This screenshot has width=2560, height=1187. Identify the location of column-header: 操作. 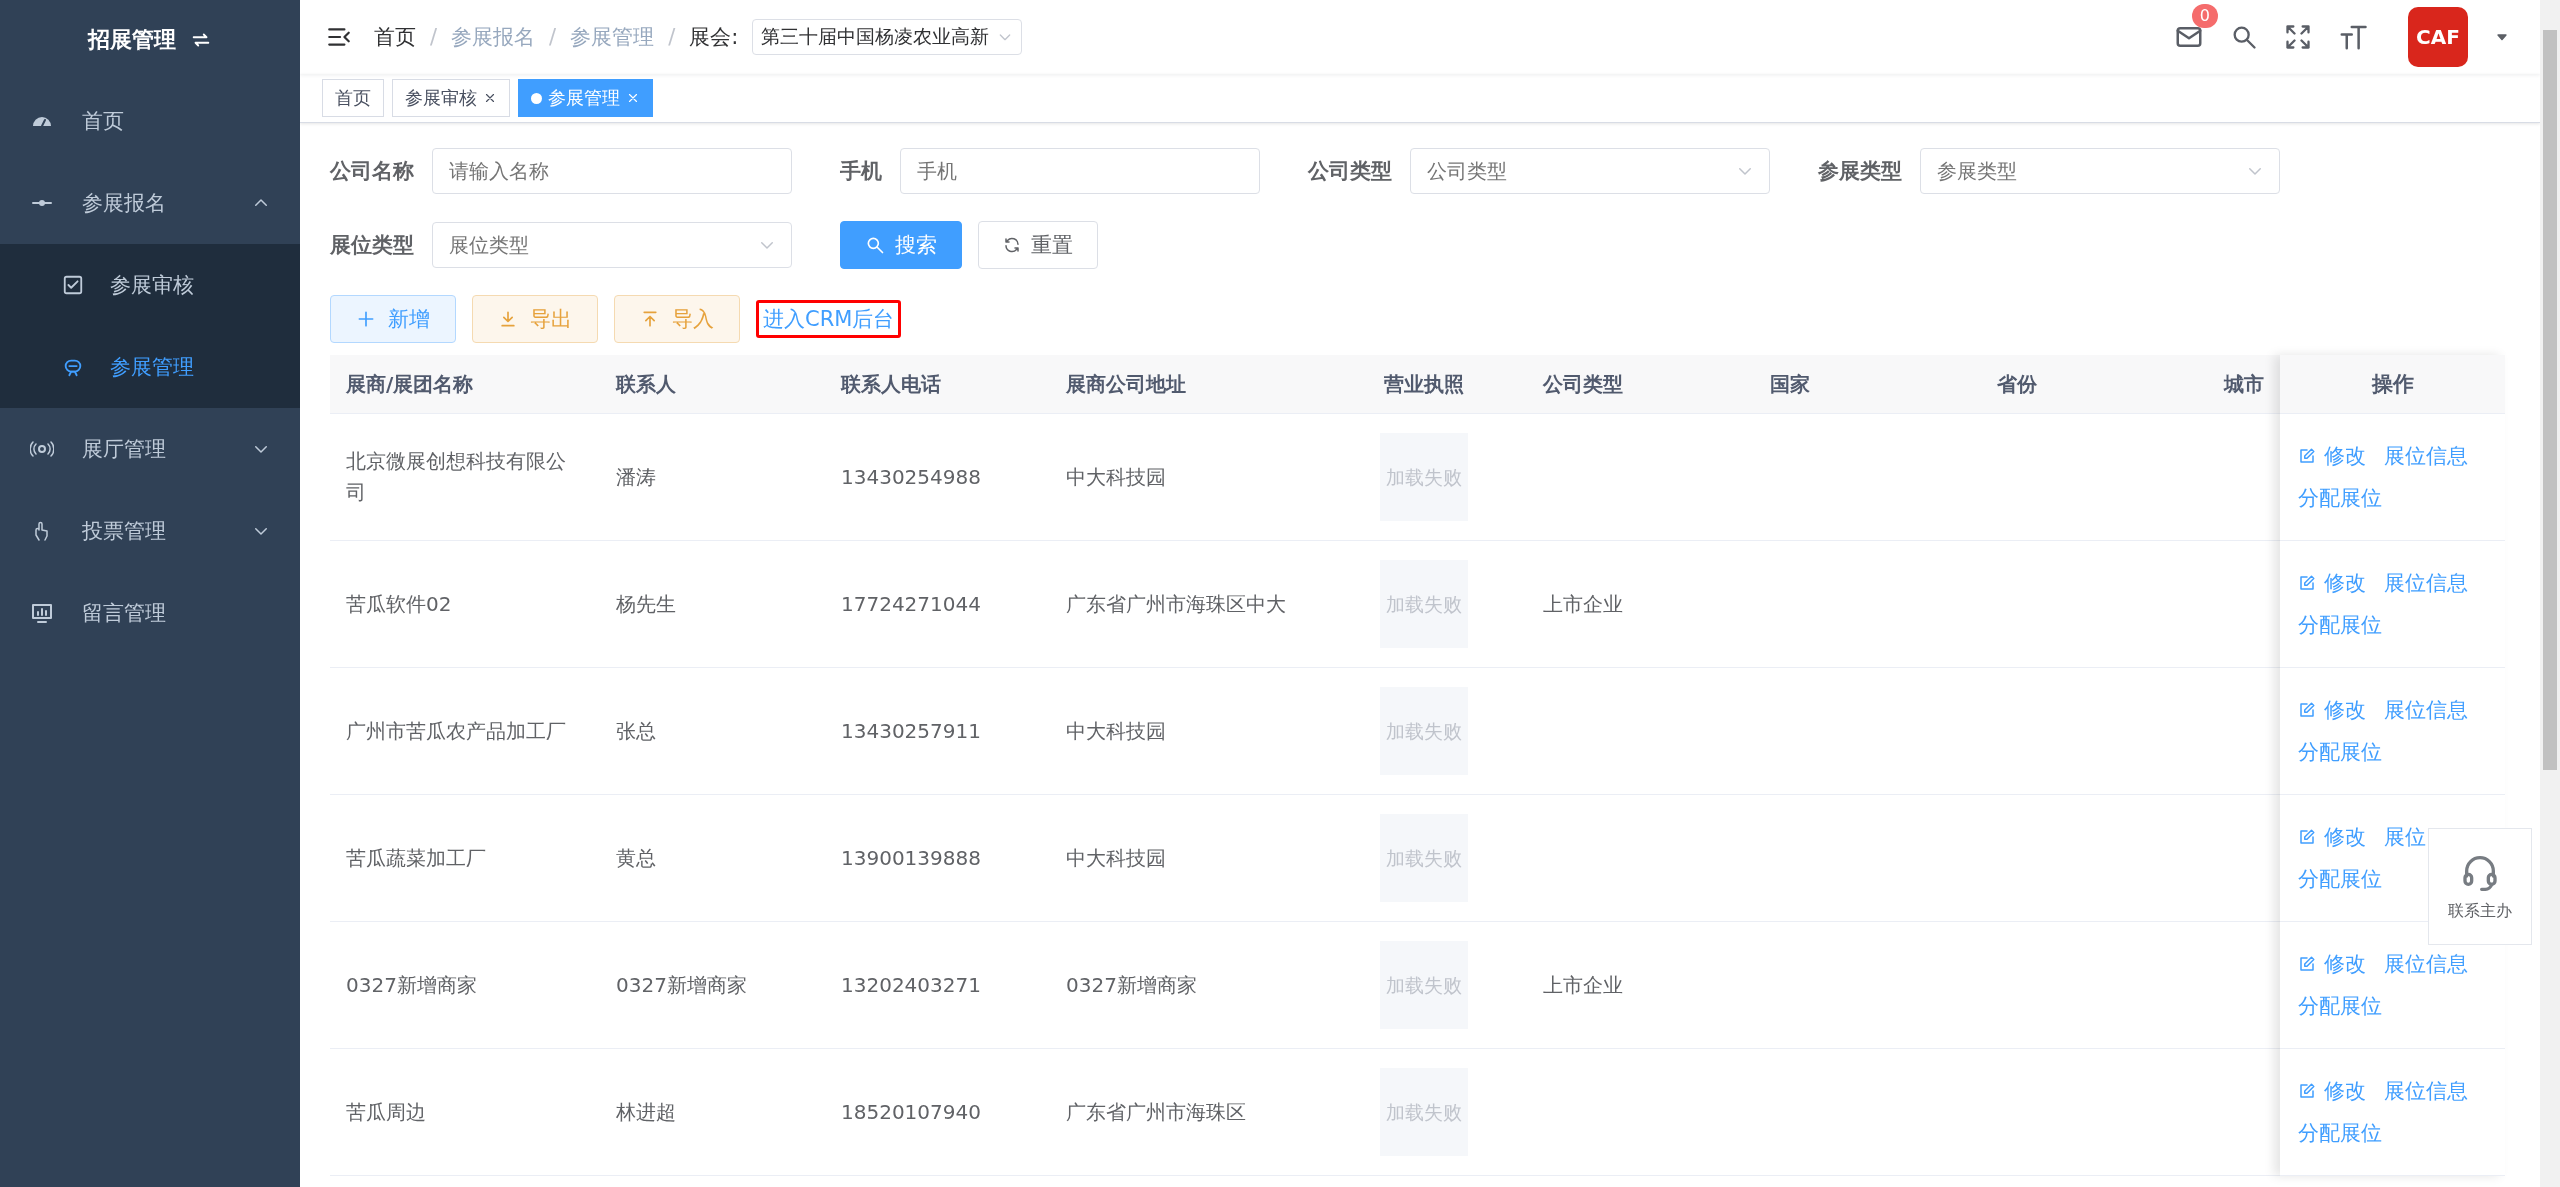
(2392, 384).